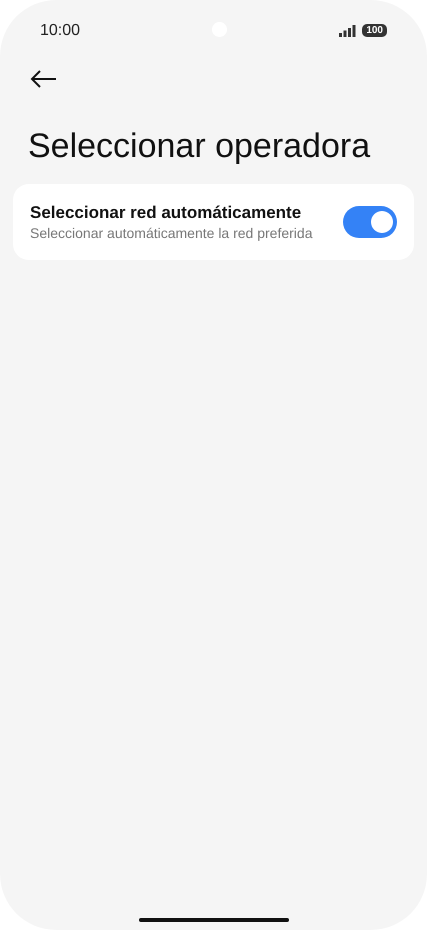 The width and height of the screenshot is (427, 930). I want to click on setting-title: Seleccionar red automáticamente, so click(166, 213).